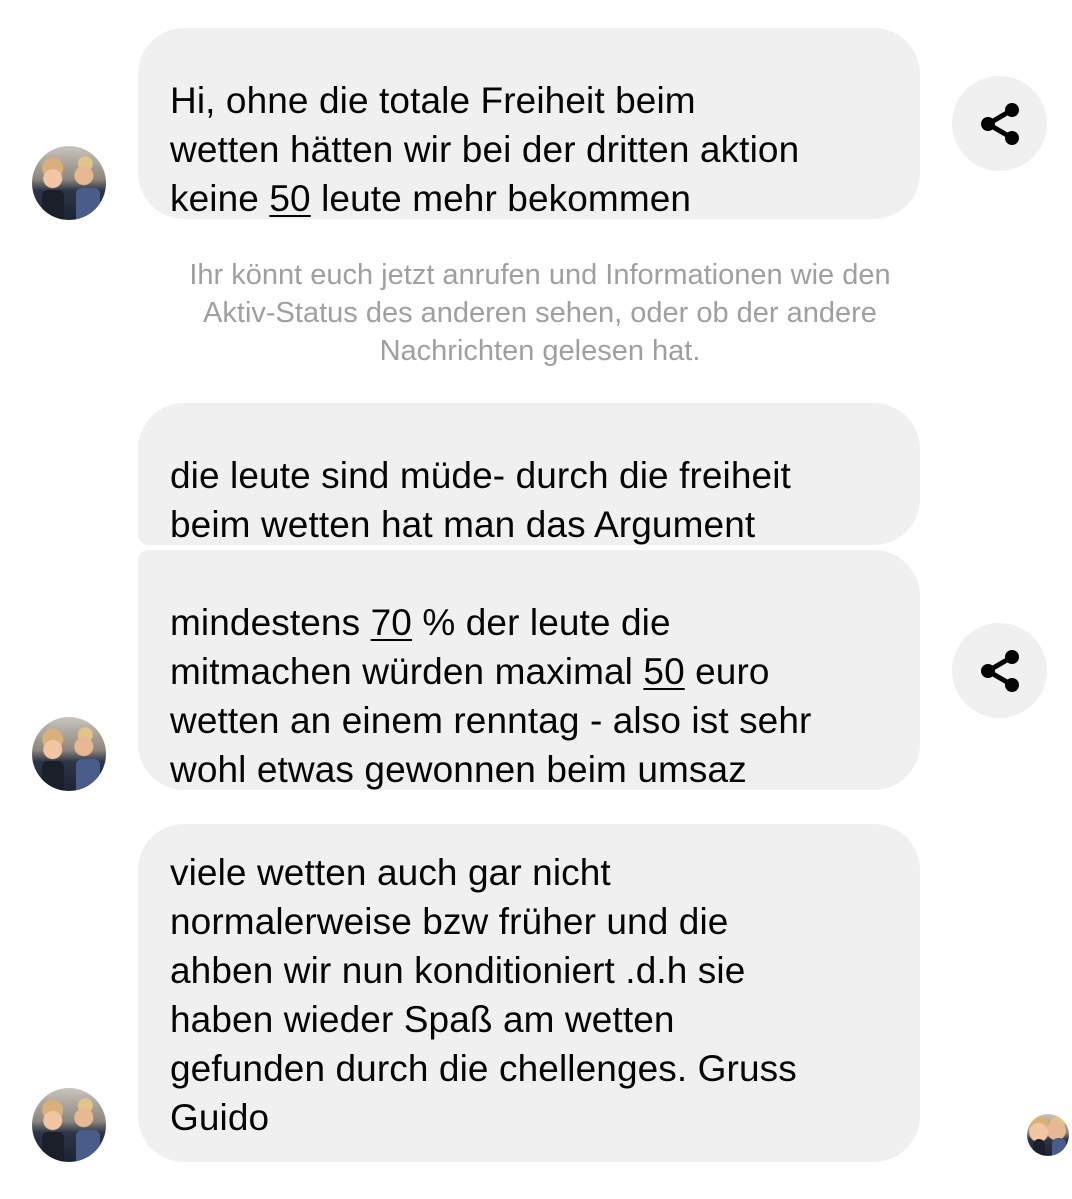  What do you see at coordinates (501, 198) in the screenshot?
I see `message-text: leute mehr bekommen` at bounding box center [501, 198].